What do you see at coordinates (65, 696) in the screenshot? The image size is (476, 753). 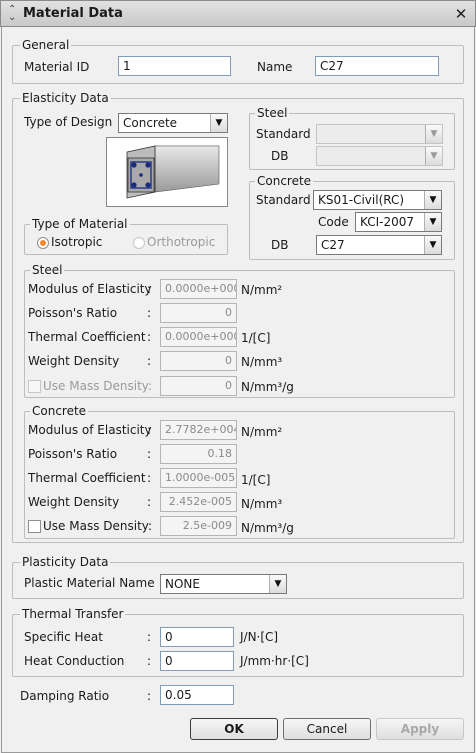 I see `damping-ratio-label: Damping Ratio` at bounding box center [65, 696].